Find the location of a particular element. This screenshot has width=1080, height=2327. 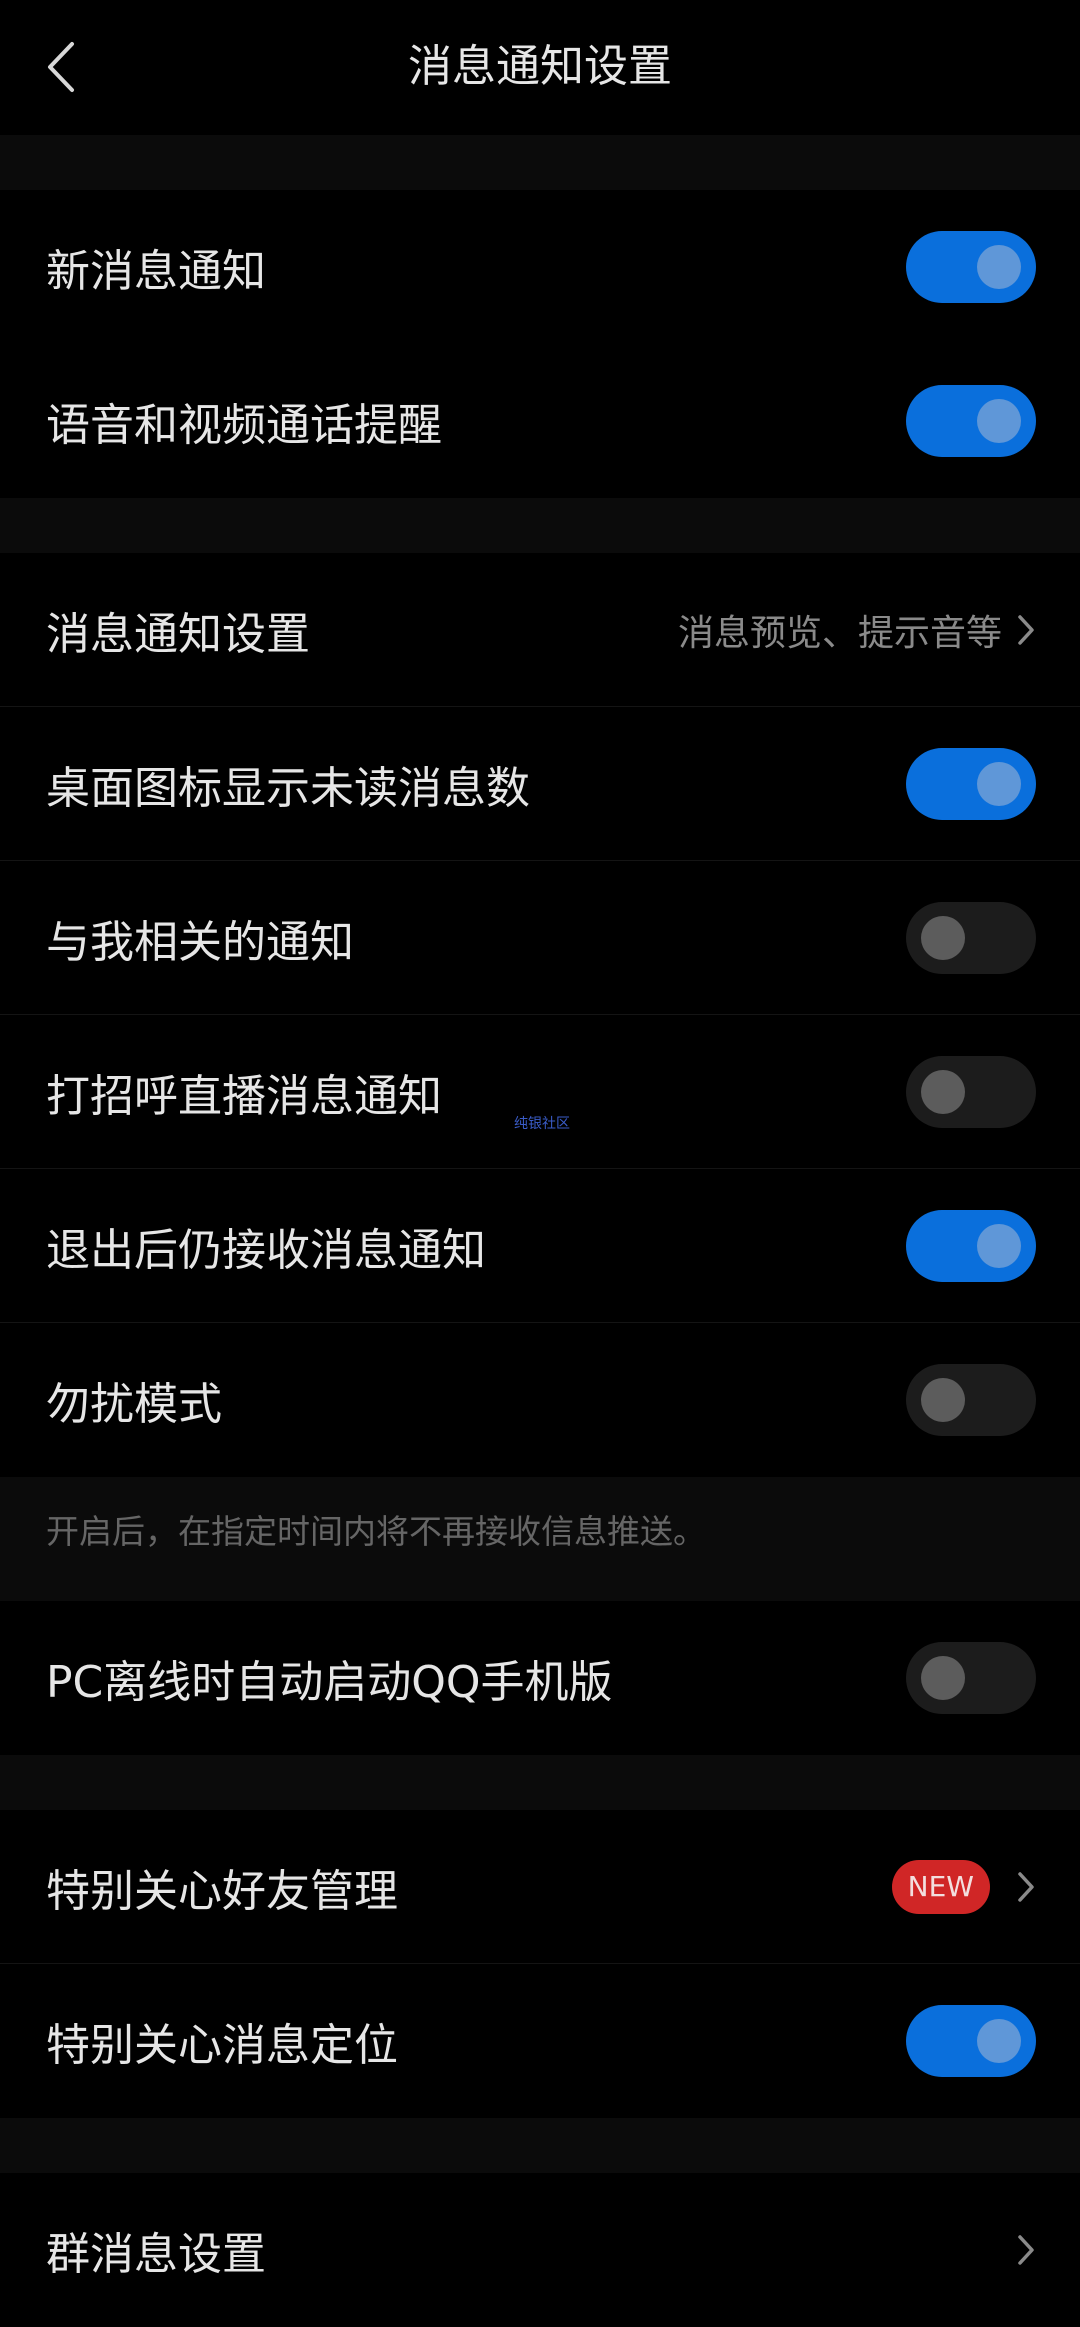

row-detail-group: NEW is located at coordinates (963, 1887).